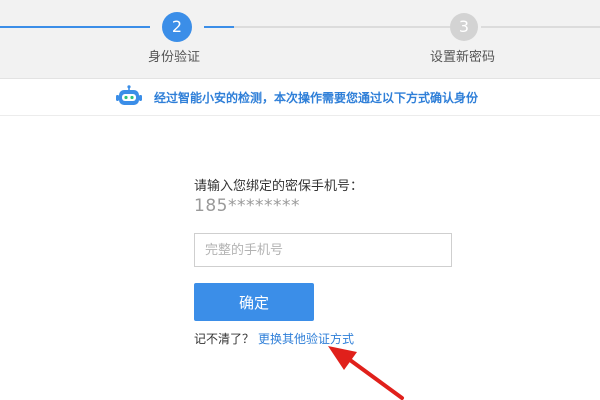 Image resolution: width=600 pixels, height=400 pixels. I want to click on step-2-number: 2, so click(177, 27).